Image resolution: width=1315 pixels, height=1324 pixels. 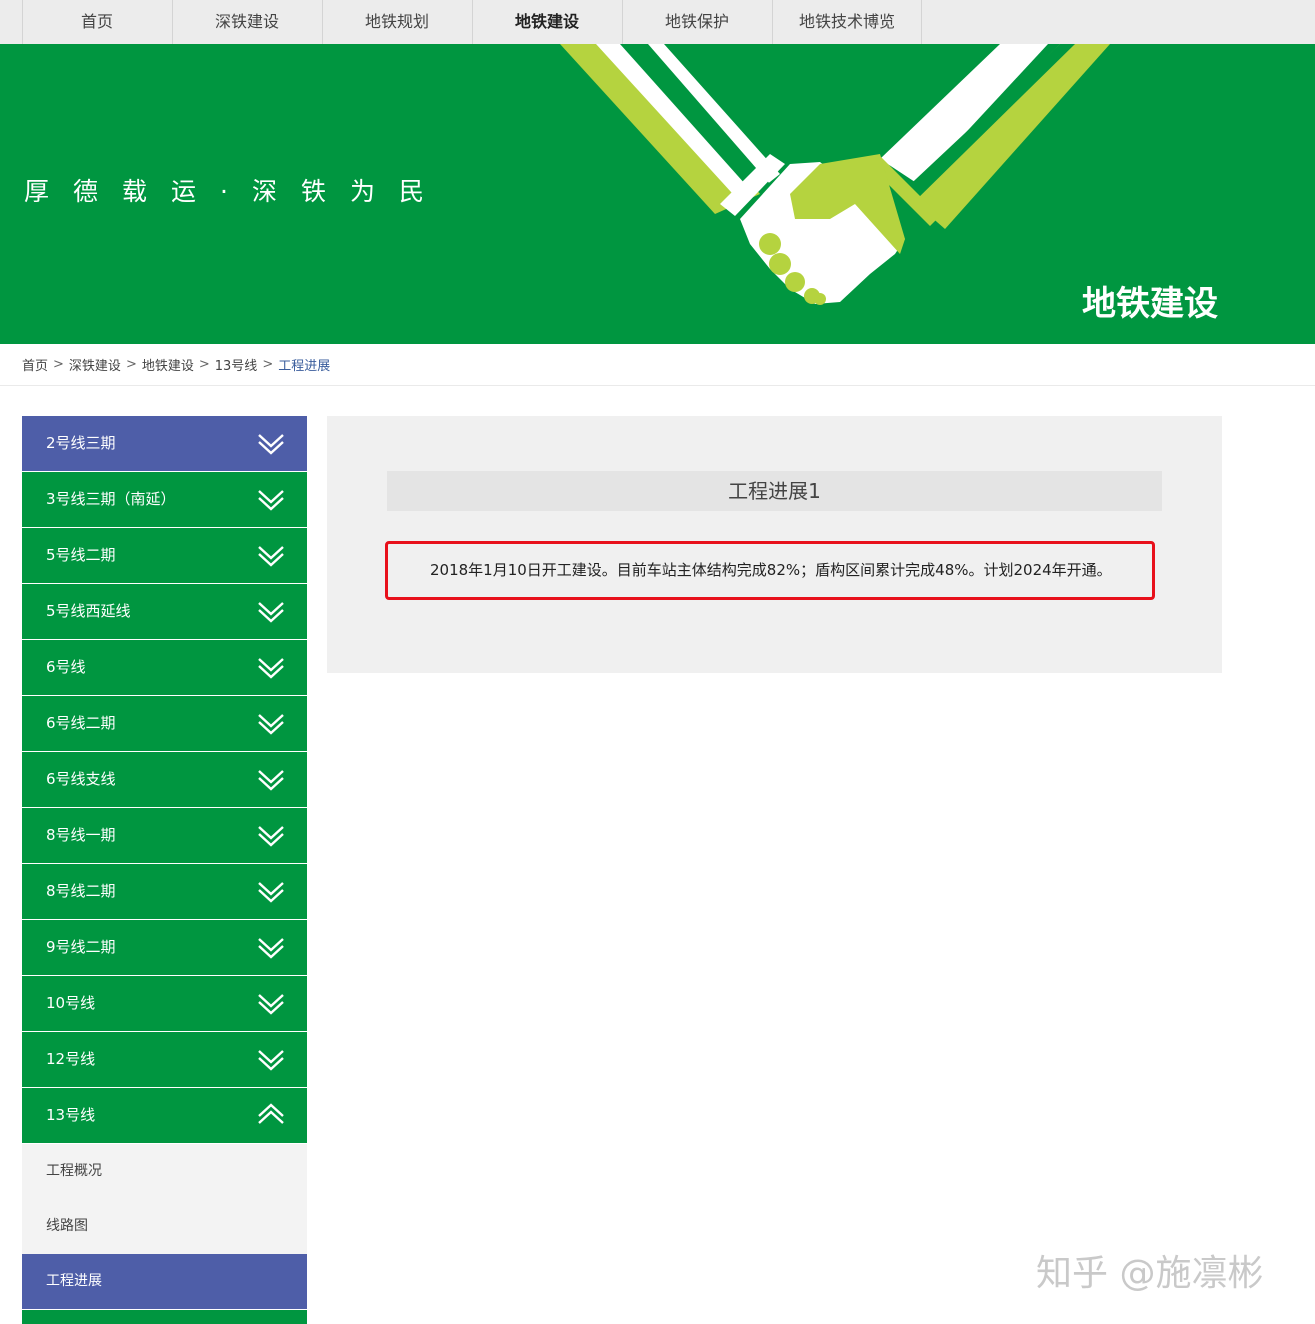 I want to click on sidebar-item-line6: 6号线, so click(x=164, y=667).